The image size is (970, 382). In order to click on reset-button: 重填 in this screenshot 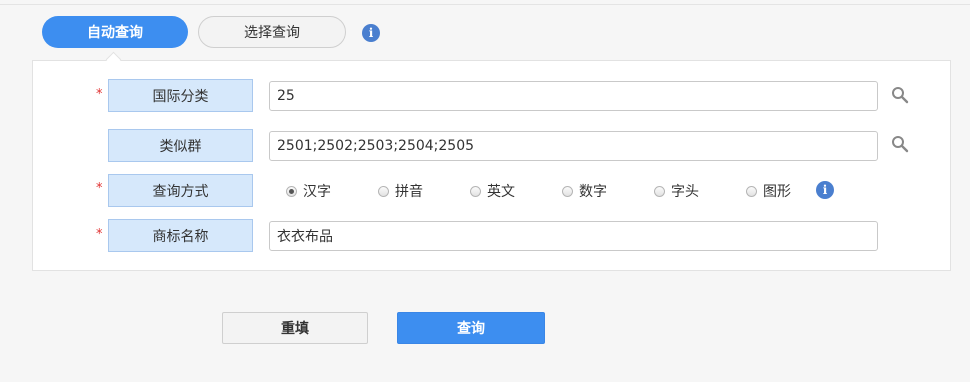, I will do `click(295, 328)`.